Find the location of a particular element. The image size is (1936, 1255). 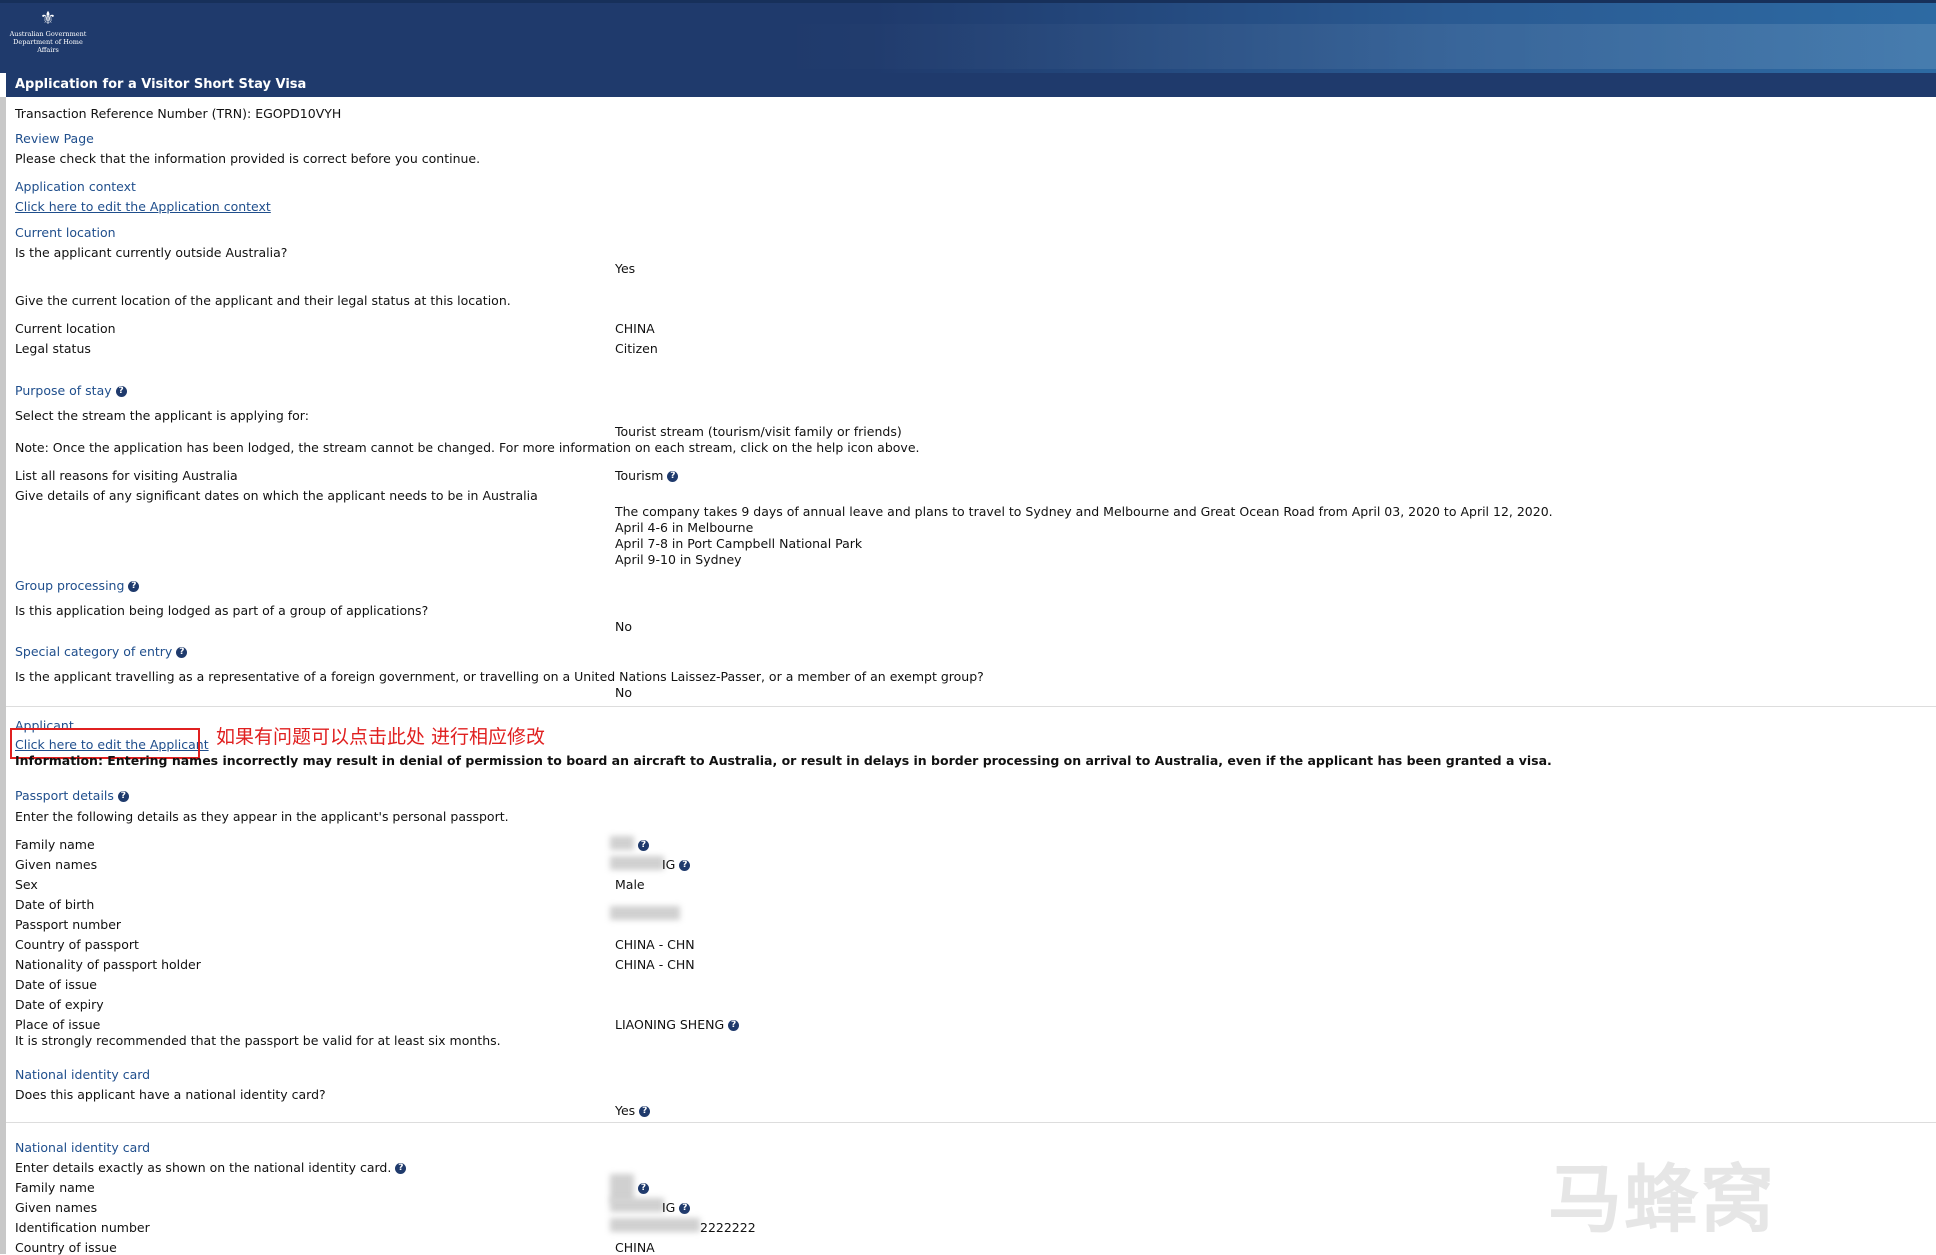

redacted-given-names is located at coordinates (637, 863).